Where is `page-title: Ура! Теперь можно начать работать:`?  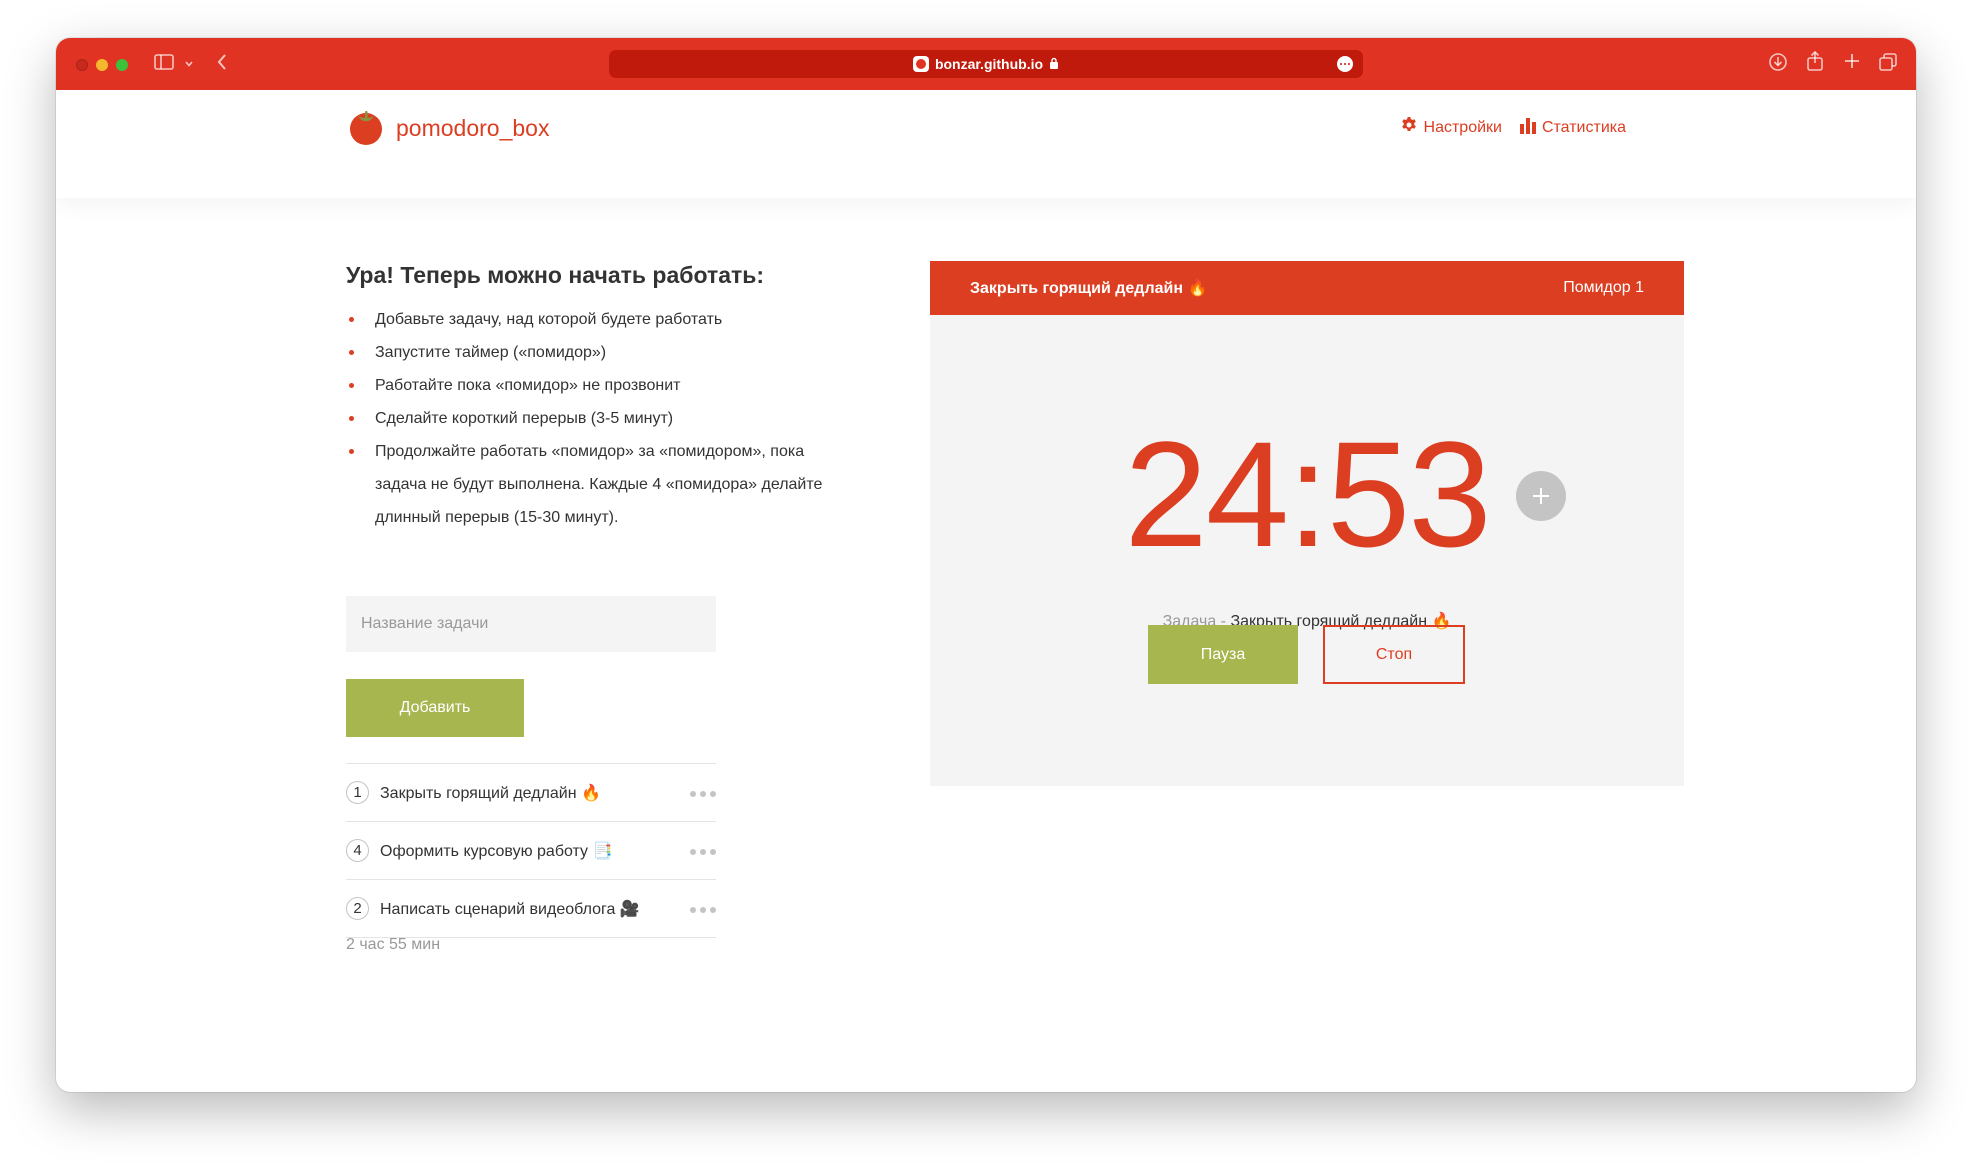
page-title: Ура! Теперь можно начать работать: is located at coordinates (555, 275).